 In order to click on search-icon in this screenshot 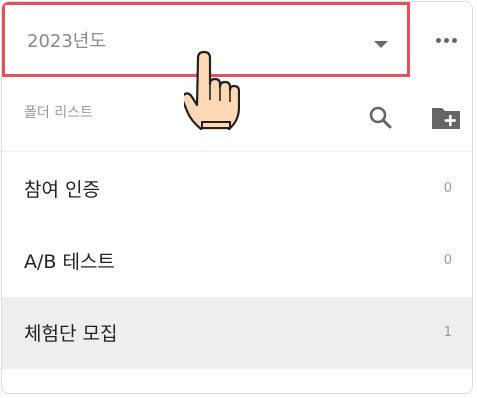, I will do `click(380, 117)`.